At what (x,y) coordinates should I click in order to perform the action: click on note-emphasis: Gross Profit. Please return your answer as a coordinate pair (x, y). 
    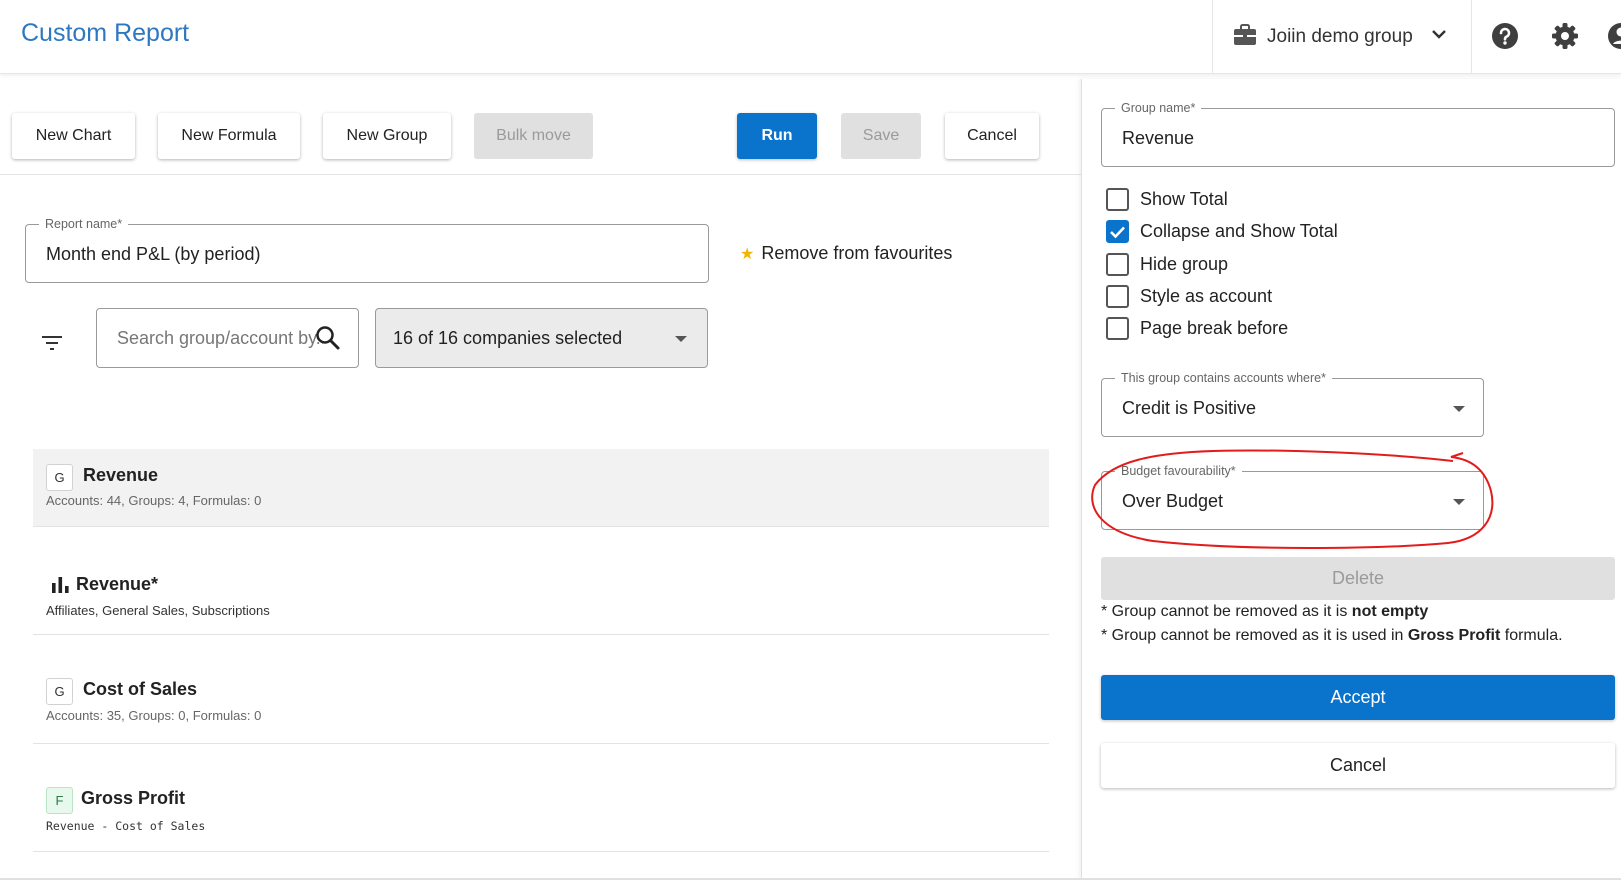
    Looking at the image, I should click on (1454, 635).